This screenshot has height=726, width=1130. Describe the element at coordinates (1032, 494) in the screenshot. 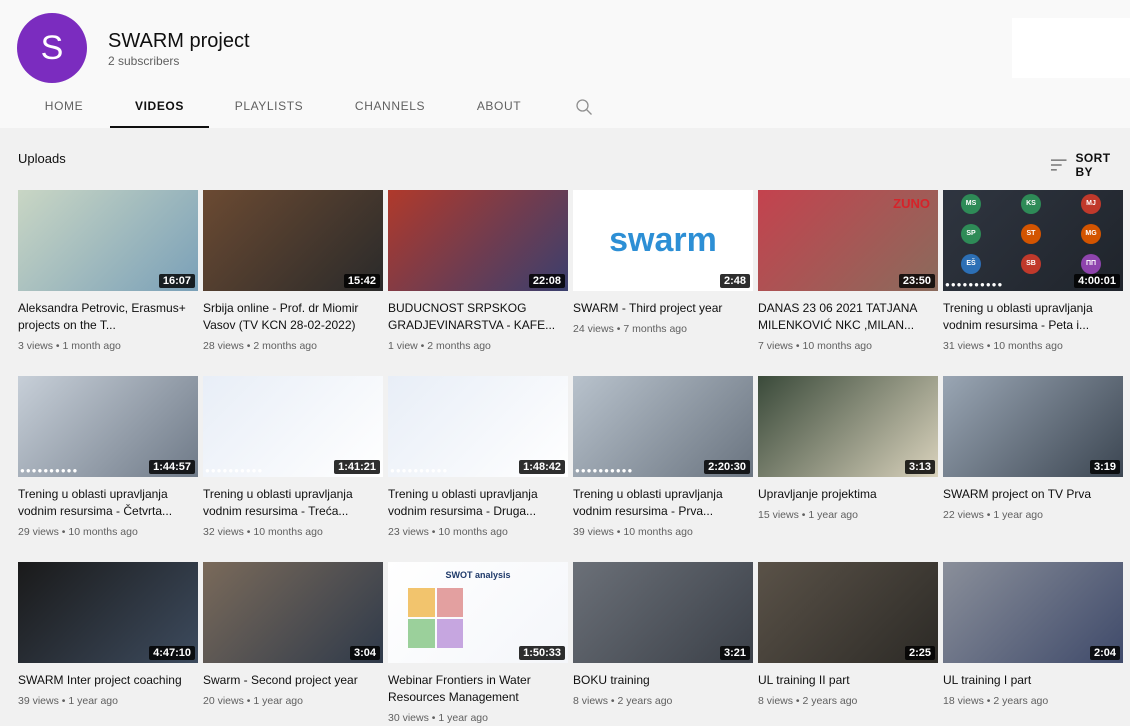

I see `video-title: SWARM project on TV Prva` at that location.